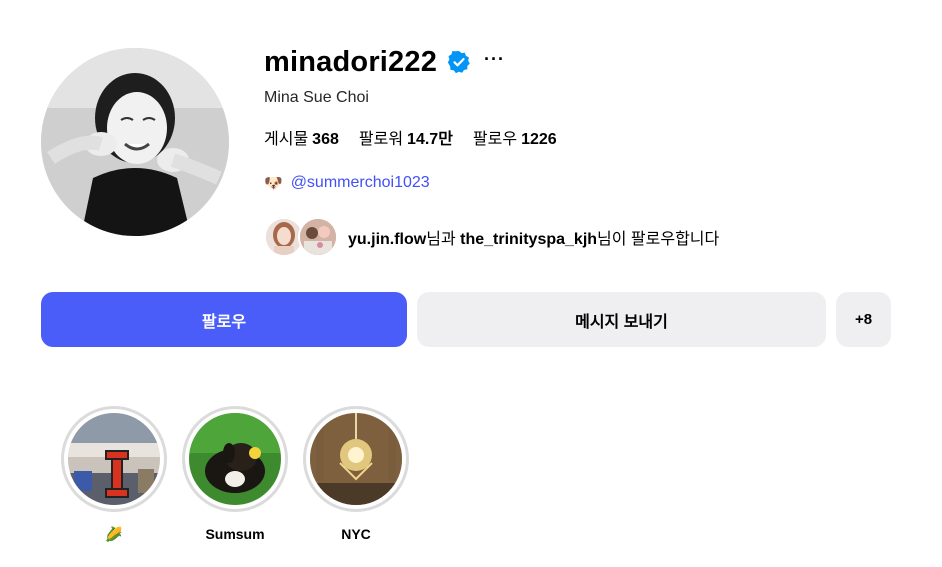 Image resolution: width=942 pixels, height=567 pixels. What do you see at coordinates (658, 239) in the screenshot?
I see `suffix-text: 님이 팔로우합니다` at bounding box center [658, 239].